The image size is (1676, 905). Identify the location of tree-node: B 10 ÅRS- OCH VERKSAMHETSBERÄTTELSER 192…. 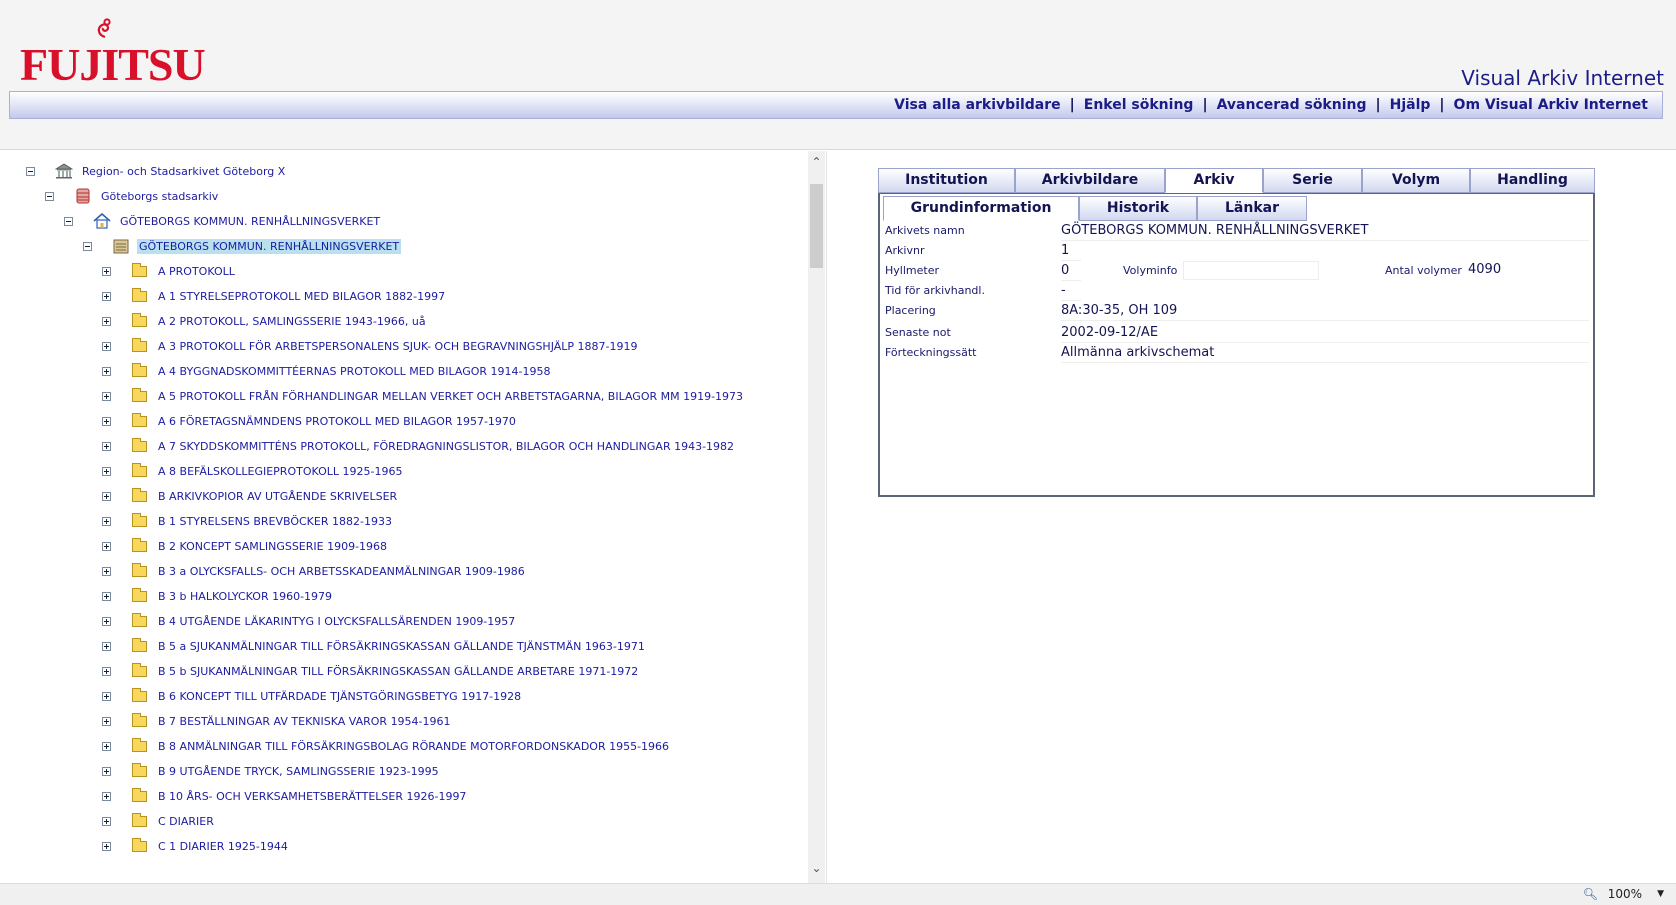
(451, 798).